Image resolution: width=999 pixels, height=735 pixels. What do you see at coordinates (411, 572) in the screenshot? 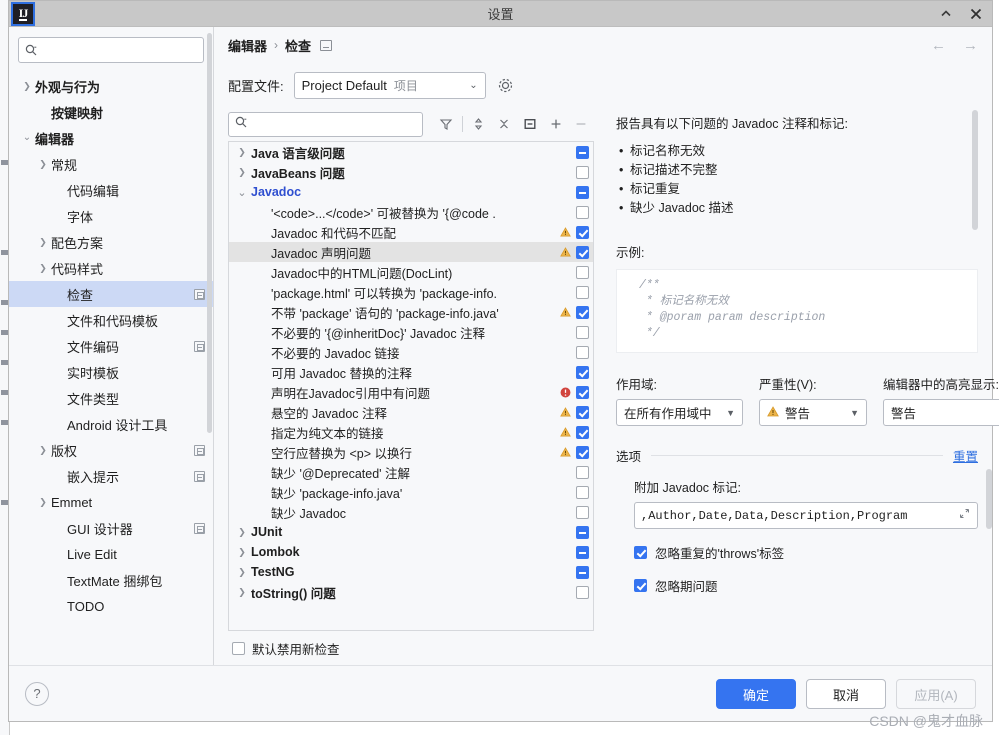
I see `inspection-row-21: ❯ TestNG` at bounding box center [411, 572].